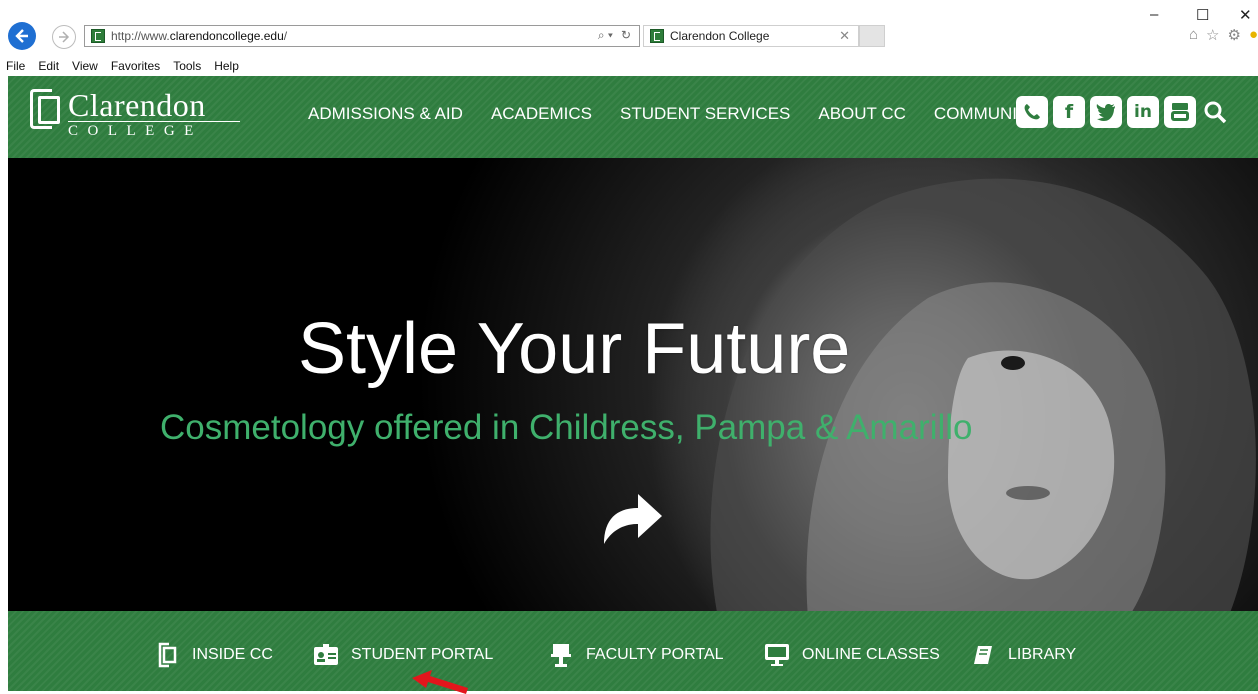  What do you see at coordinates (1069, 112) in the screenshot?
I see `facebook-icon: f` at bounding box center [1069, 112].